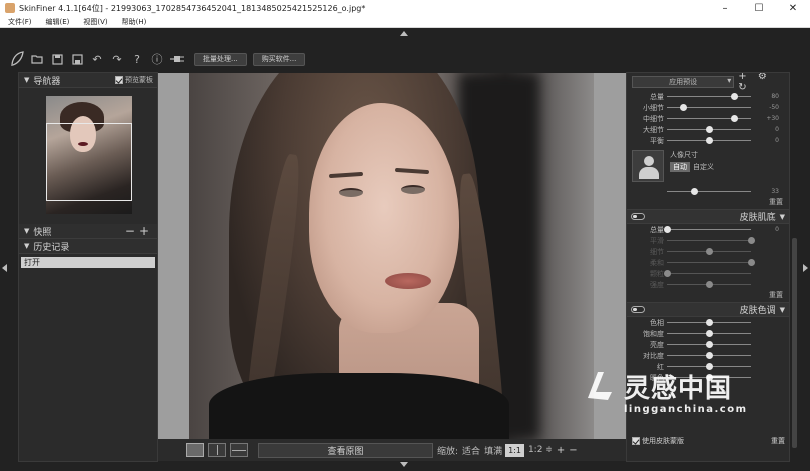 The image size is (810, 471). I want to click on collapse-right-arrow-icon, so click(805, 268).